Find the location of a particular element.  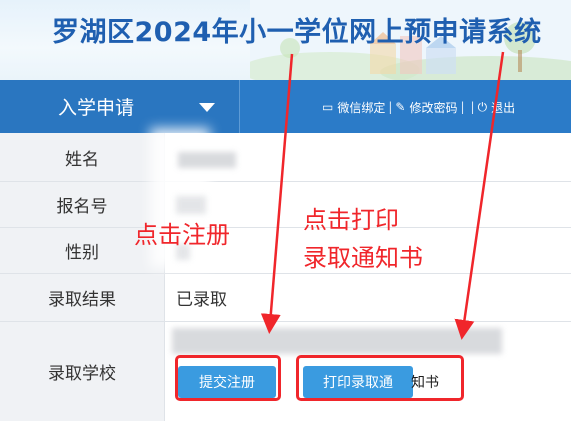

nav-links: ▭ 微信绑定 | ✎ 修改密码 | | ⏻ 退出 is located at coordinates (418, 107).